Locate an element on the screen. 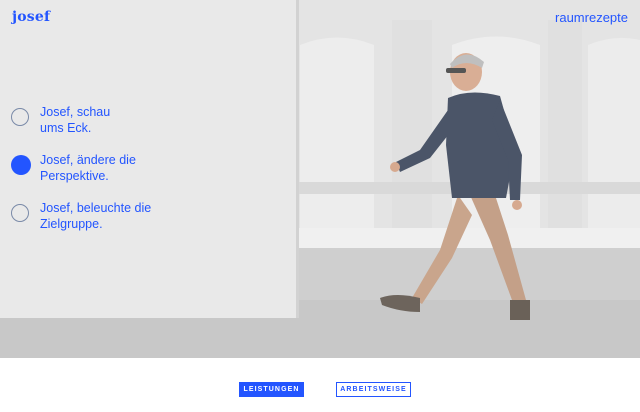 Image resolution: width=640 pixels, height=412 pixels. option-label: Josef, beleuchte die Zielgruppe. is located at coordinates (96, 216).